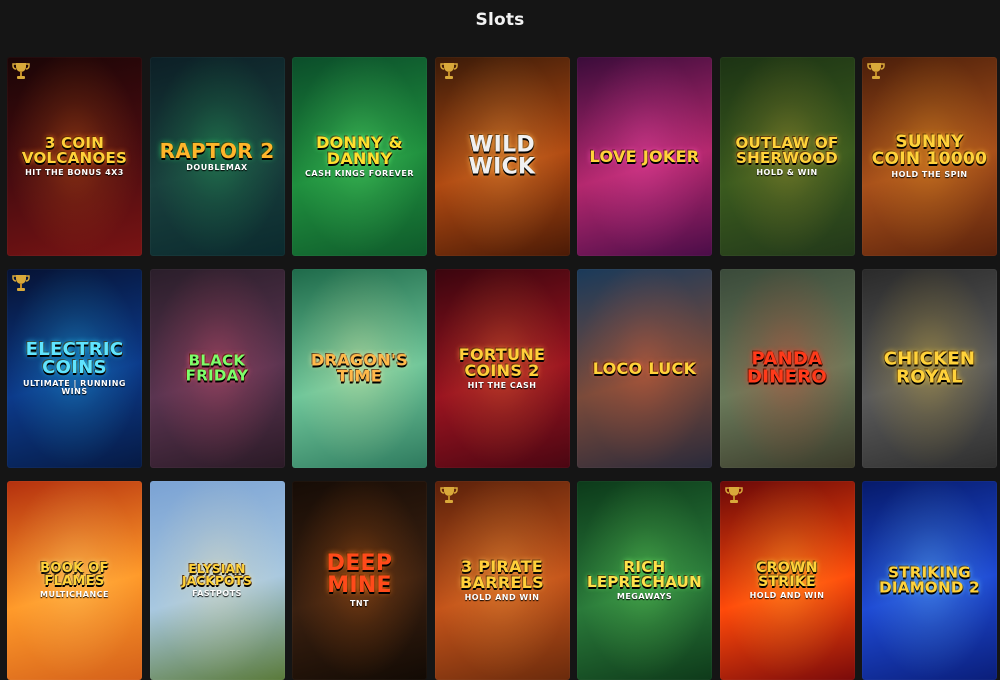 The height and width of the screenshot is (680, 1000). What do you see at coordinates (74, 595) in the screenshot?
I see `game-subtitle: MULTICHANCE` at bounding box center [74, 595].